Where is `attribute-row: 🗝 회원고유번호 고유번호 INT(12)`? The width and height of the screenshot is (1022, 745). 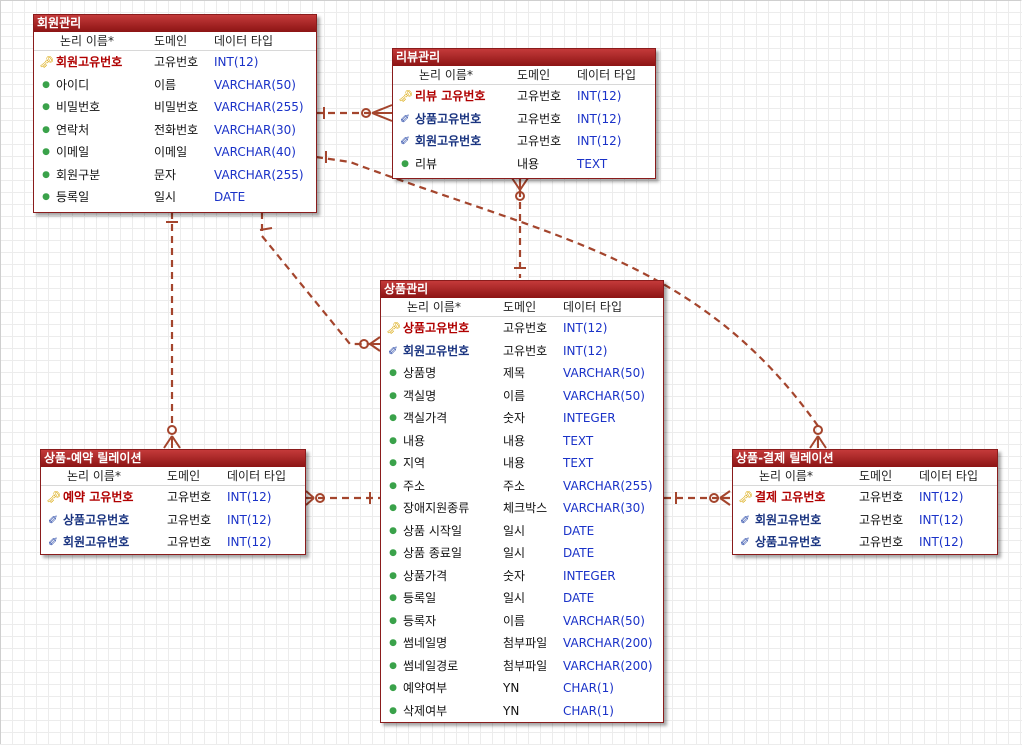 attribute-row: 🗝 회원고유번호 고유번호 INT(12) is located at coordinates (175, 62).